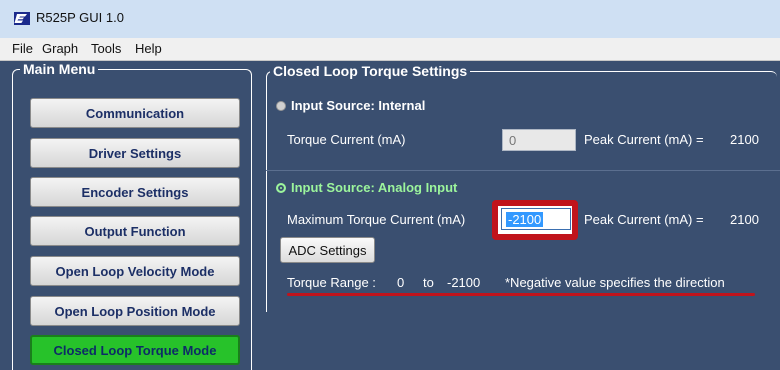  I want to click on app-logo-icon, so click(22, 18).